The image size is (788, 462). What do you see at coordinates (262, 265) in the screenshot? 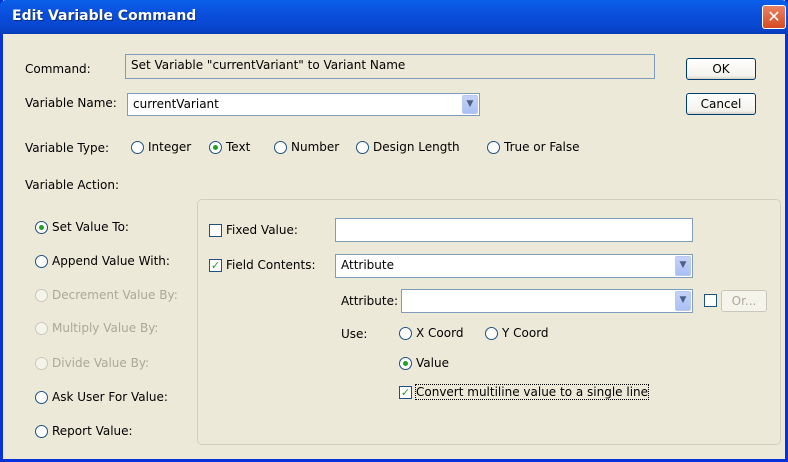
I see `field-contents-checkbox: ✓ Field Contents:` at bounding box center [262, 265].